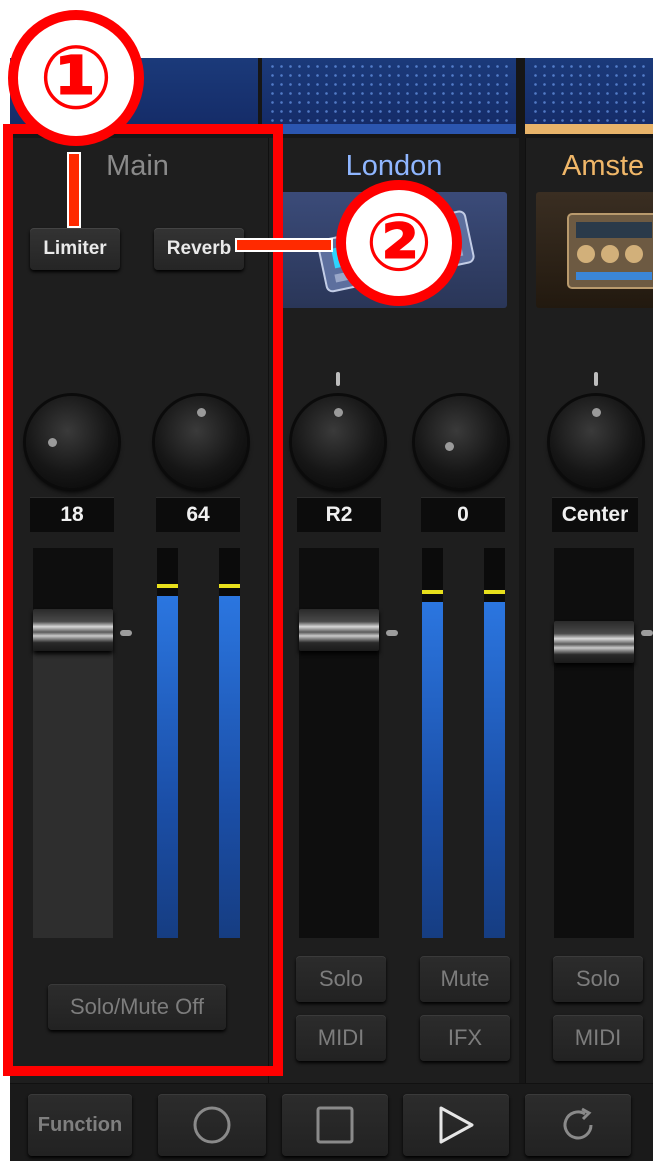  I want to click on amsterdam-pan-value: Center, so click(595, 514).